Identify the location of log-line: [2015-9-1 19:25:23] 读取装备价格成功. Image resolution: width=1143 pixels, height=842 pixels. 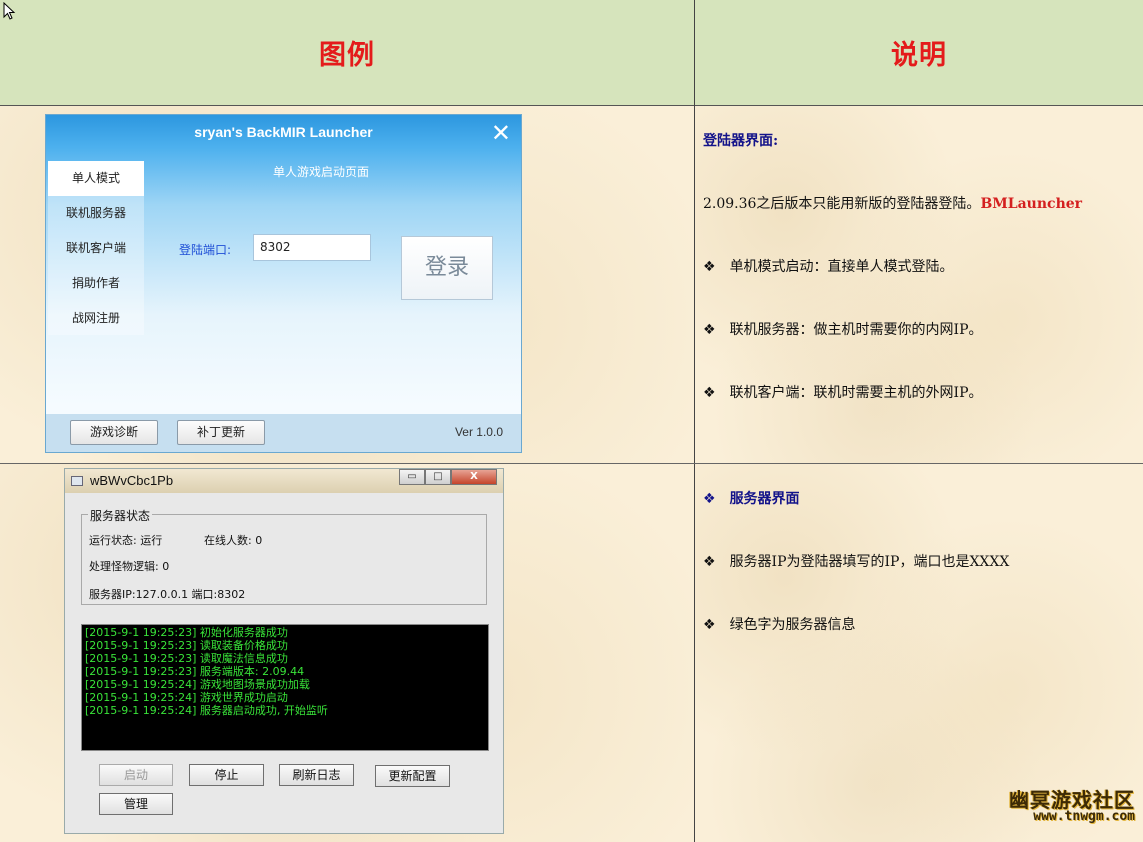
(186, 645).